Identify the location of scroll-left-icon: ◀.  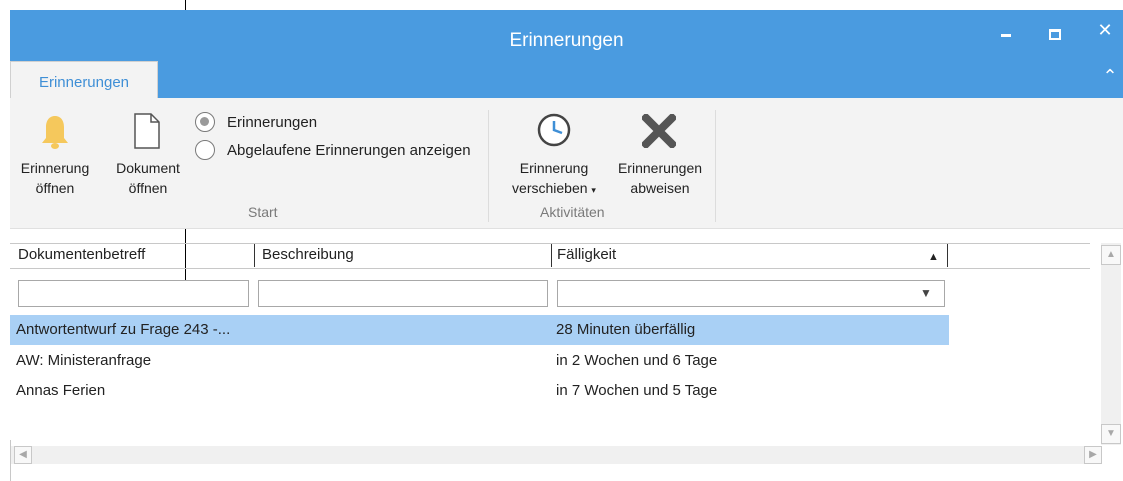
(23, 455).